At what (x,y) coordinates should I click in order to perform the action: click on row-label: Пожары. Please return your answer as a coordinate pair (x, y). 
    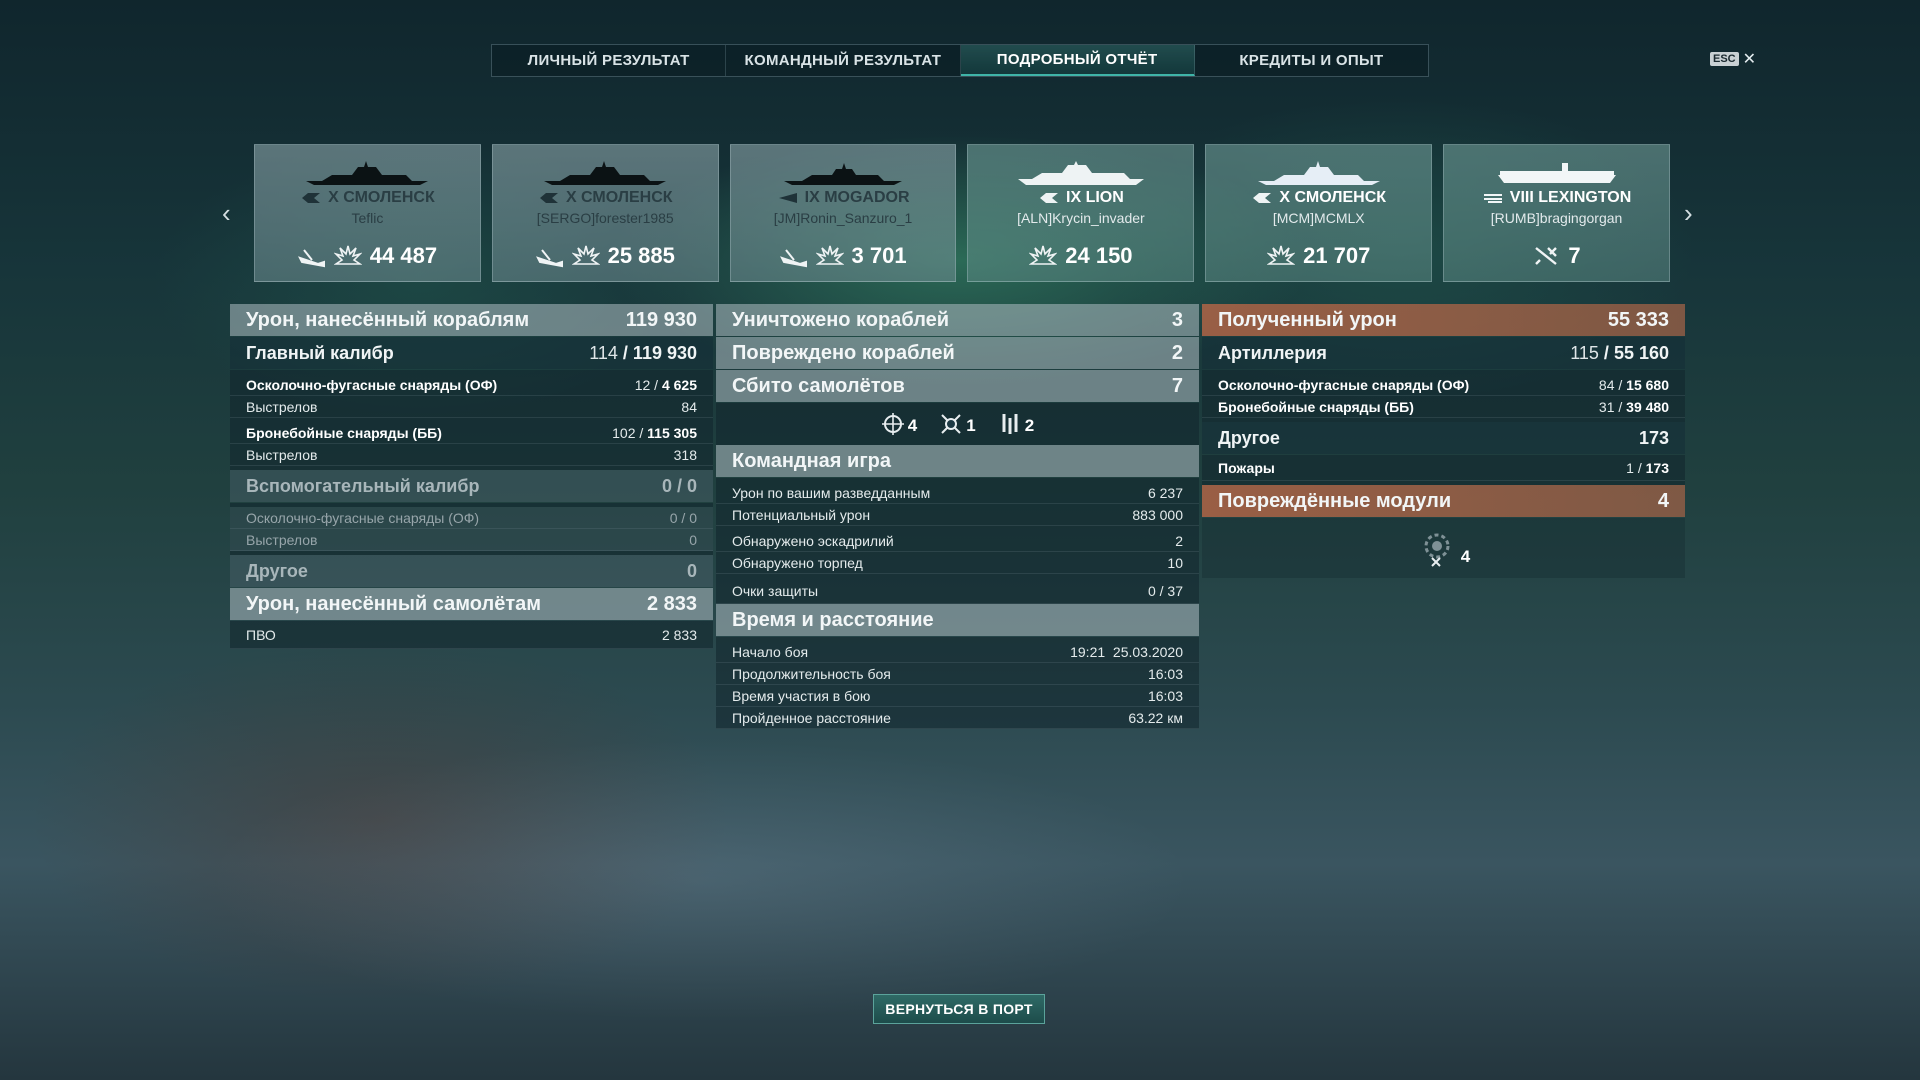
    Looking at the image, I should click on (1246, 467).